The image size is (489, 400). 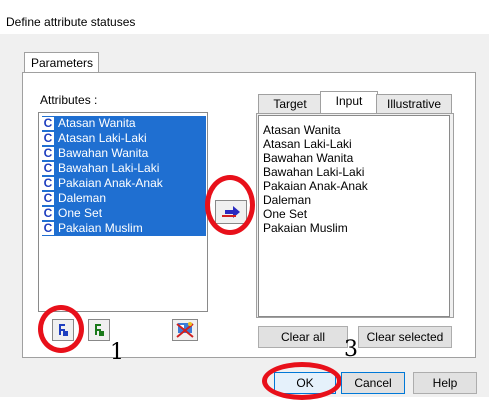 I want to click on list-item: Pakaian Anak-Anak, so click(x=315, y=186).